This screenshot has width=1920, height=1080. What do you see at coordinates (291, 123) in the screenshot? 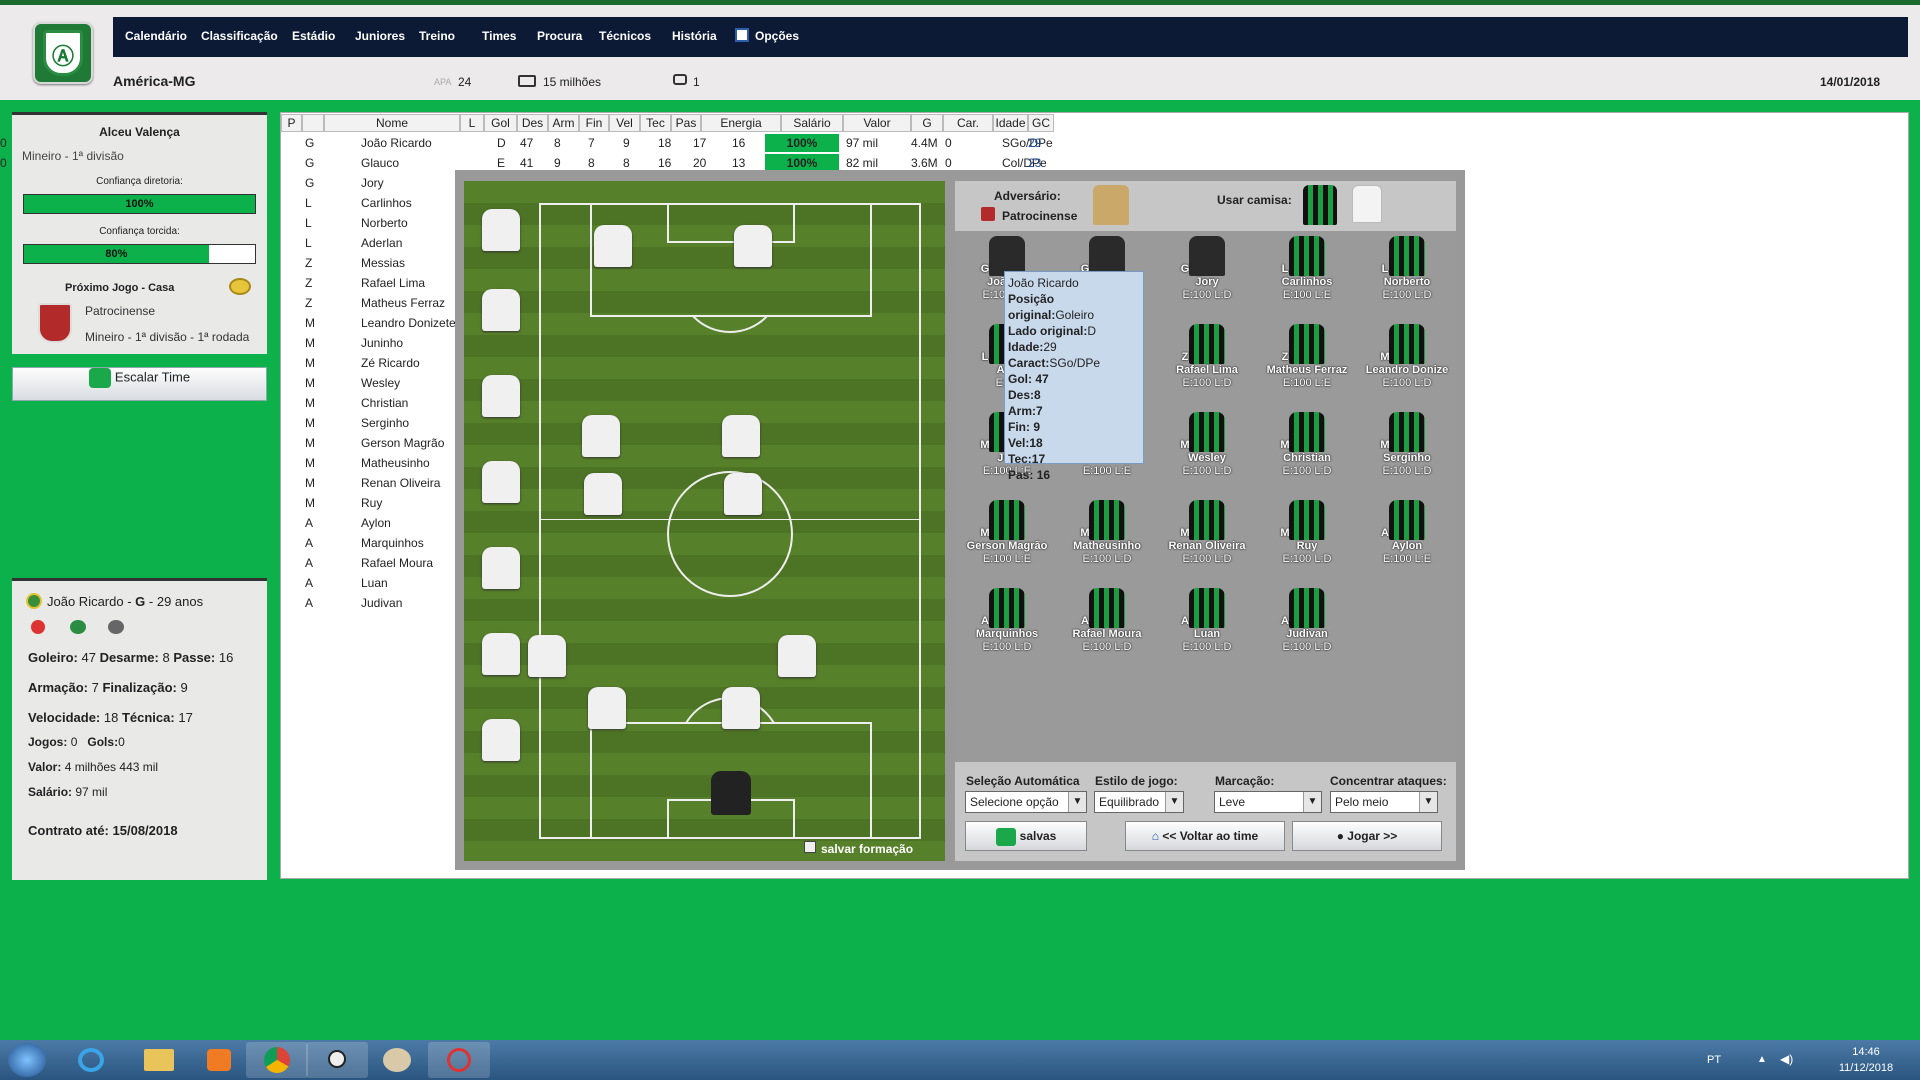
I see `col-header: P` at bounding box center [291, 123].